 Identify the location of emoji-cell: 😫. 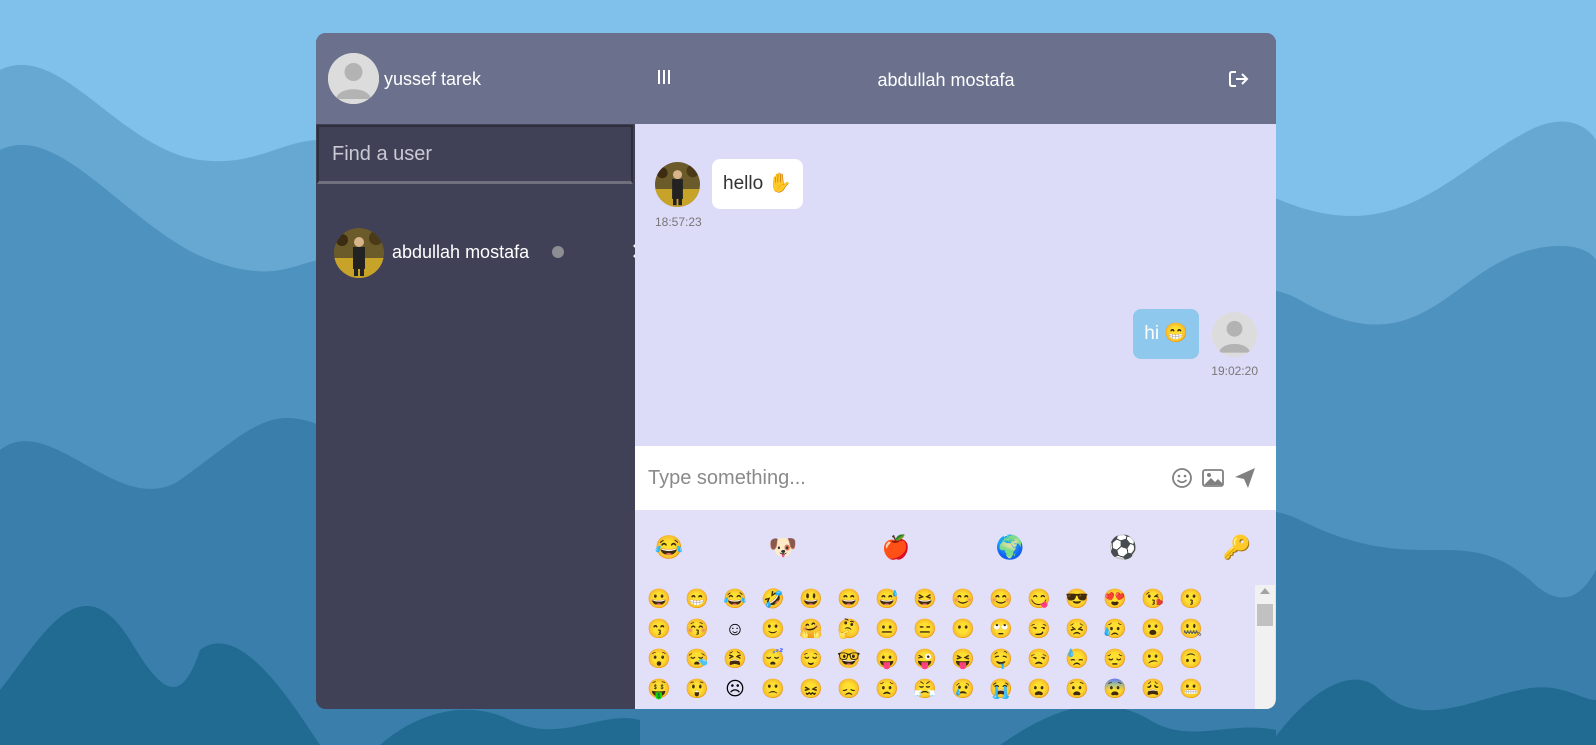
(735, 660).